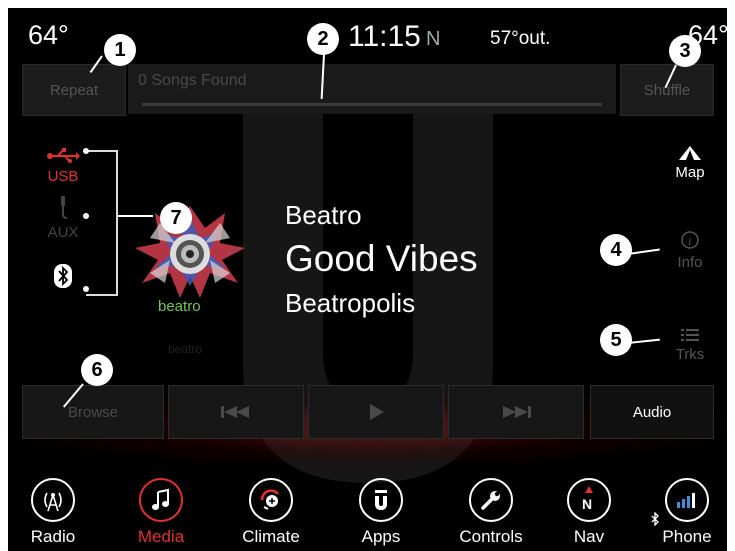 Image resolution: width=735 pixels, height=551 pixels. I want to click on nav-nav: N Nav, so click(589, 508).